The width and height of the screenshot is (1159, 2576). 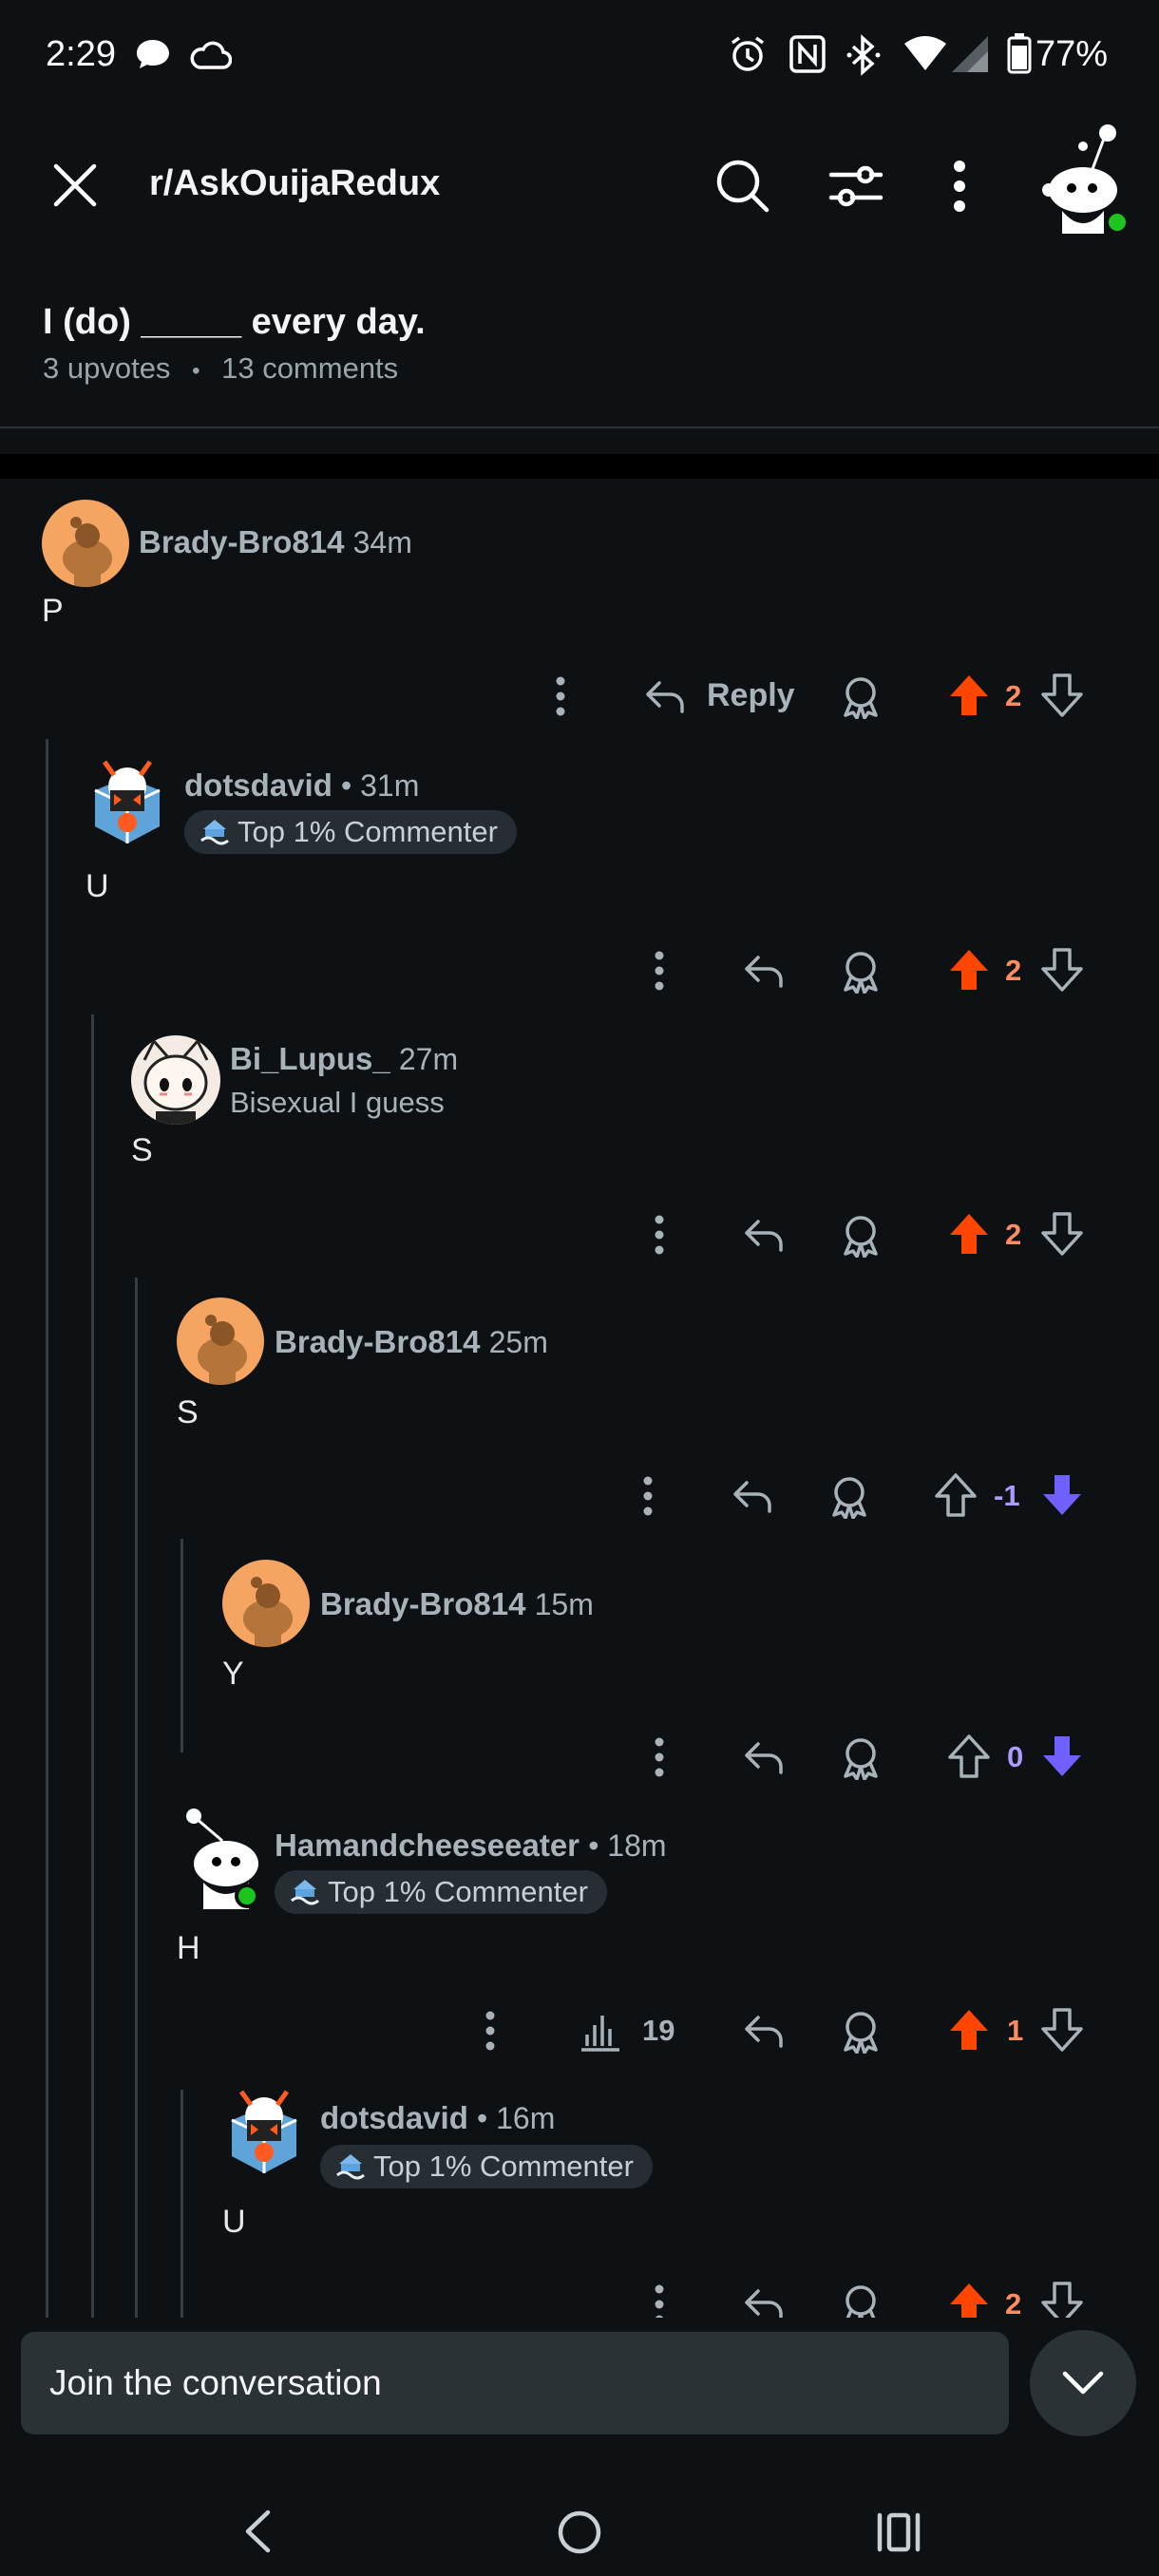 I want to click on vote-count: 1, so click(x=1015, y=2030).